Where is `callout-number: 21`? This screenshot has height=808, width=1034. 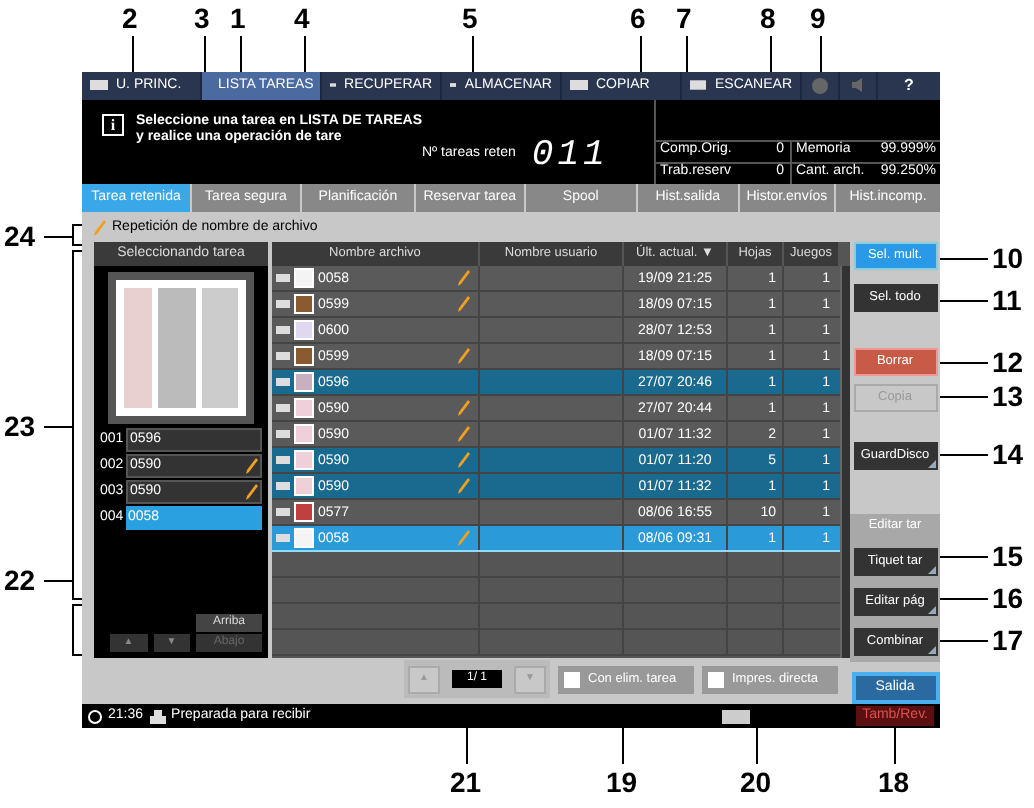
callout-number: 21 is located at coordinates (466, 782).